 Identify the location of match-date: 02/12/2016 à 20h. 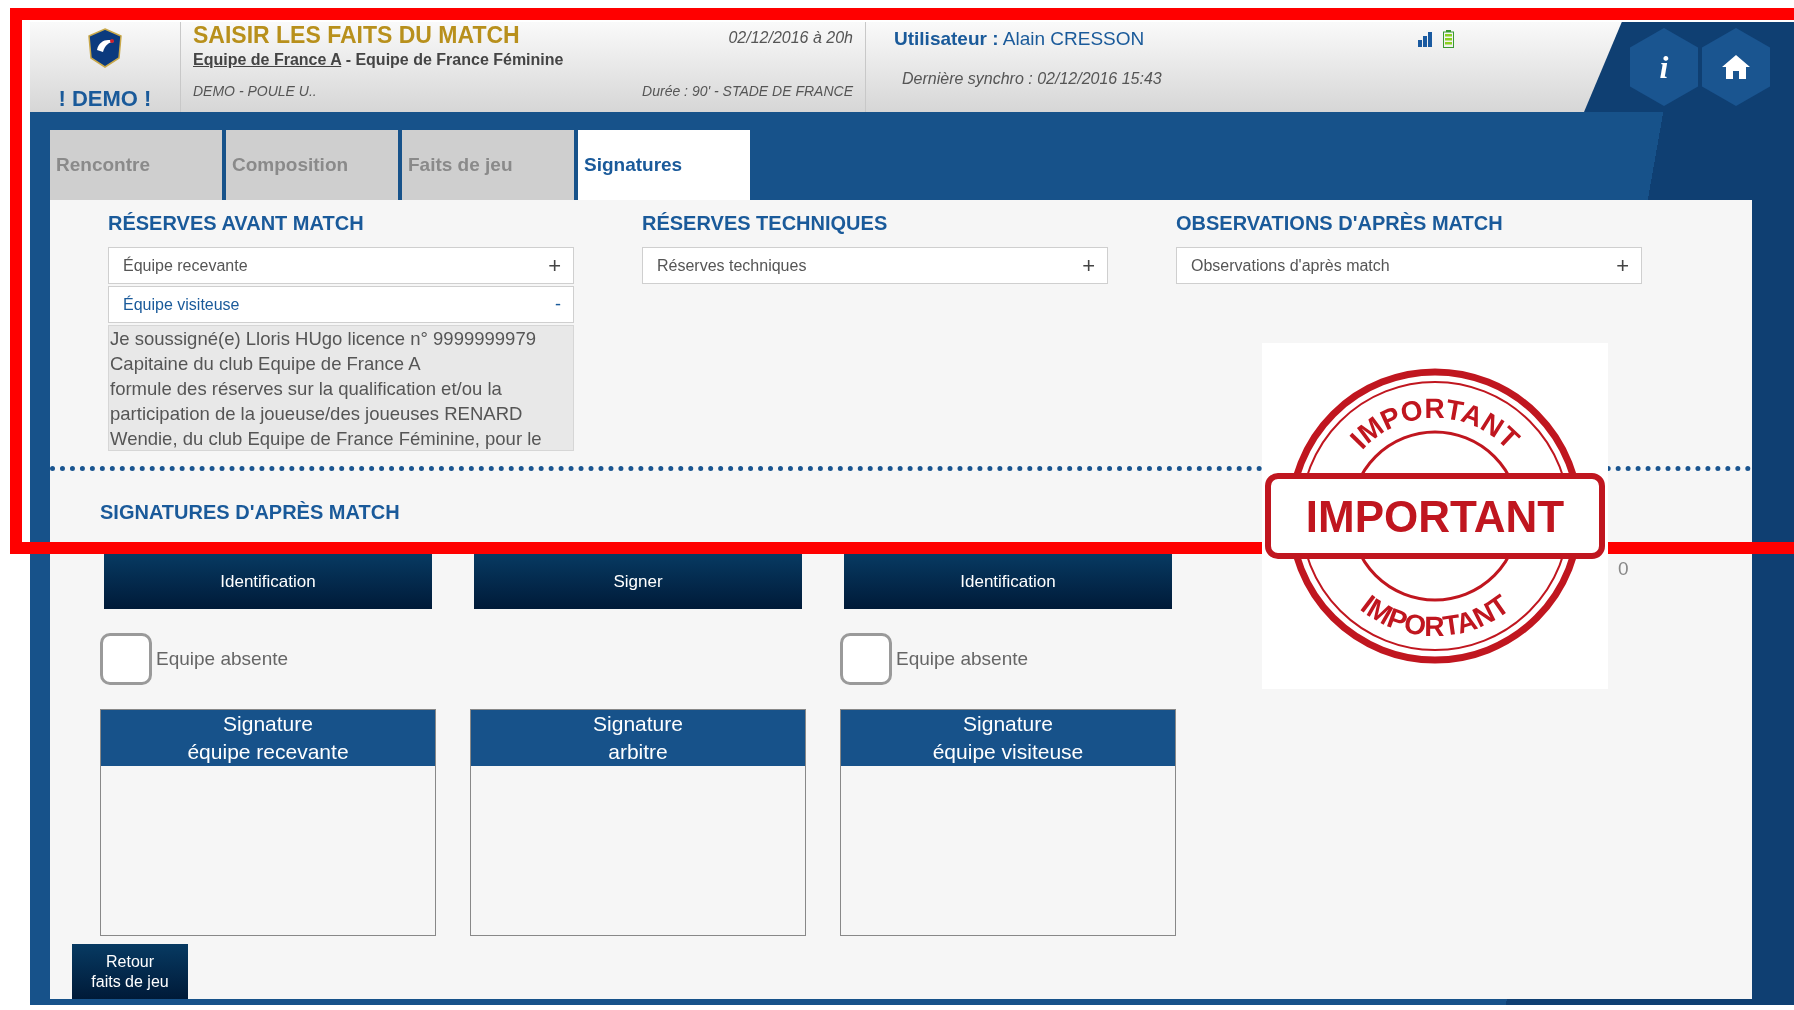
(790, 38).